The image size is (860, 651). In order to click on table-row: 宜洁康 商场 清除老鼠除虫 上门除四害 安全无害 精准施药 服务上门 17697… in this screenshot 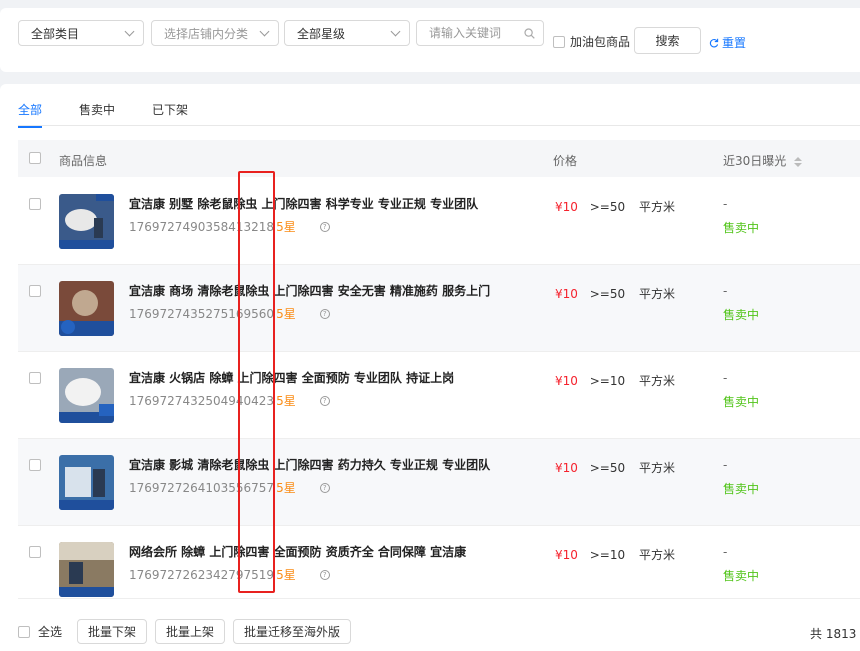, I will do `click(439, 308)`.